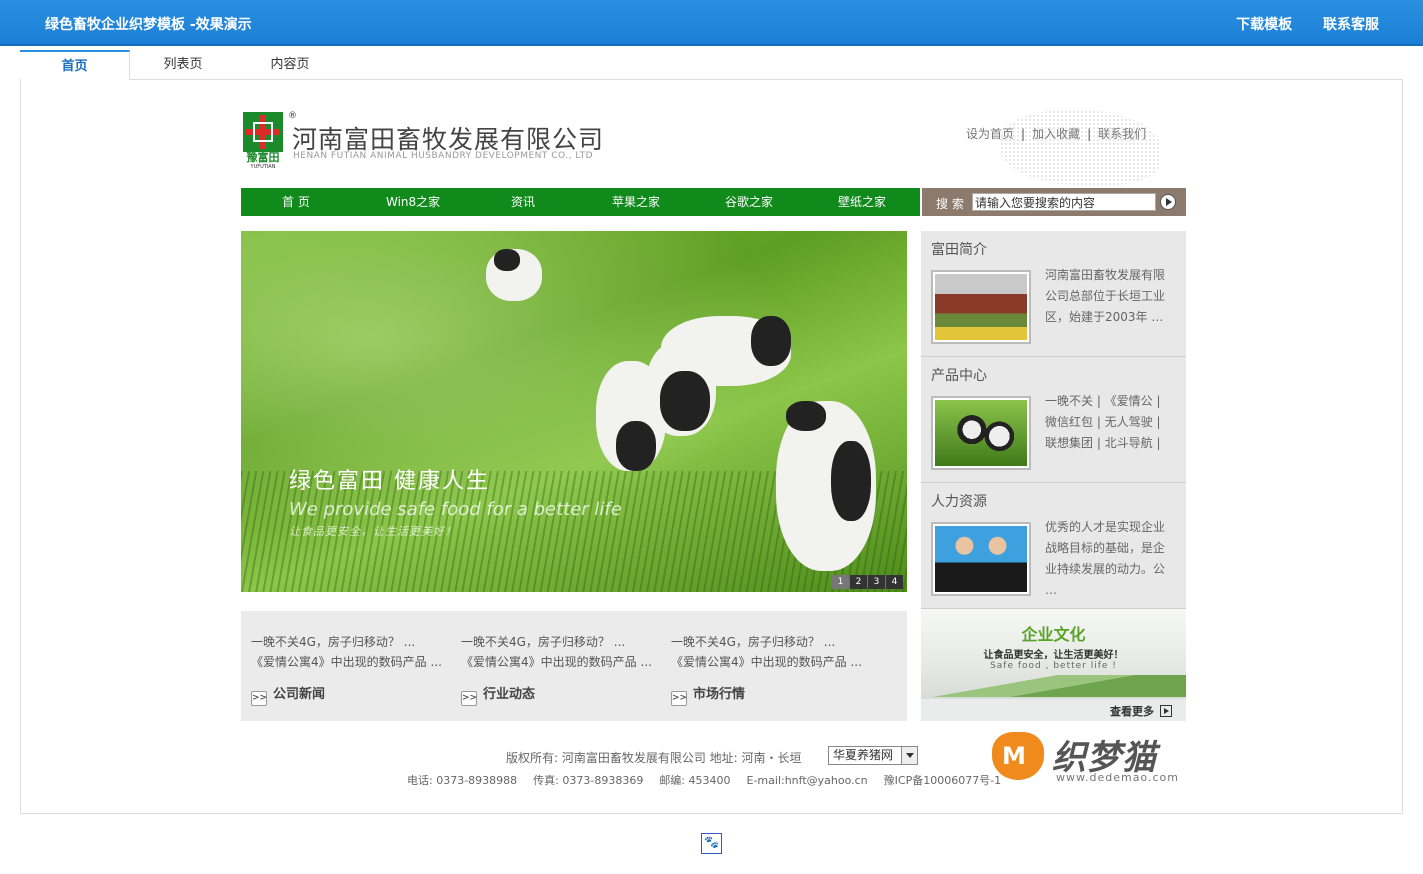  What do you see at coordinates (148, 25) in the screenshot?
I see `demo-title: 绿色畜牧企业织梦模板 -效果演示` at bounding box center [148, 25].